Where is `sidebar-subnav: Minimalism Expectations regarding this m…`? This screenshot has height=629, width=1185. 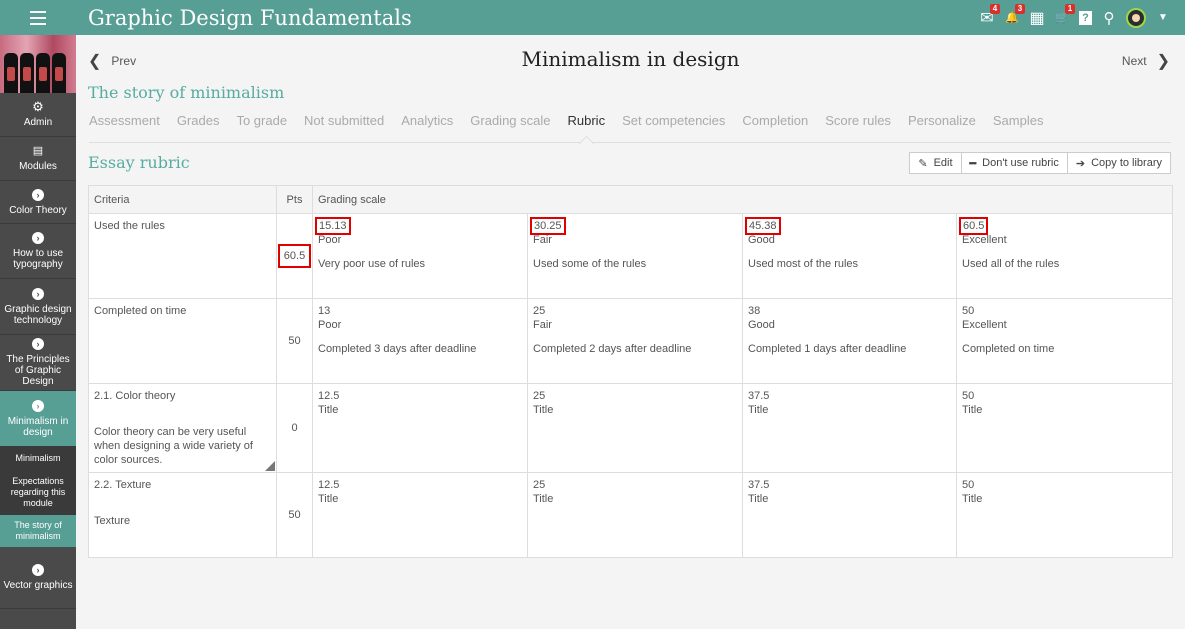 sidebar-subnav: Minimalism Expectations regarding this m… is located at coordinates (38, 497).